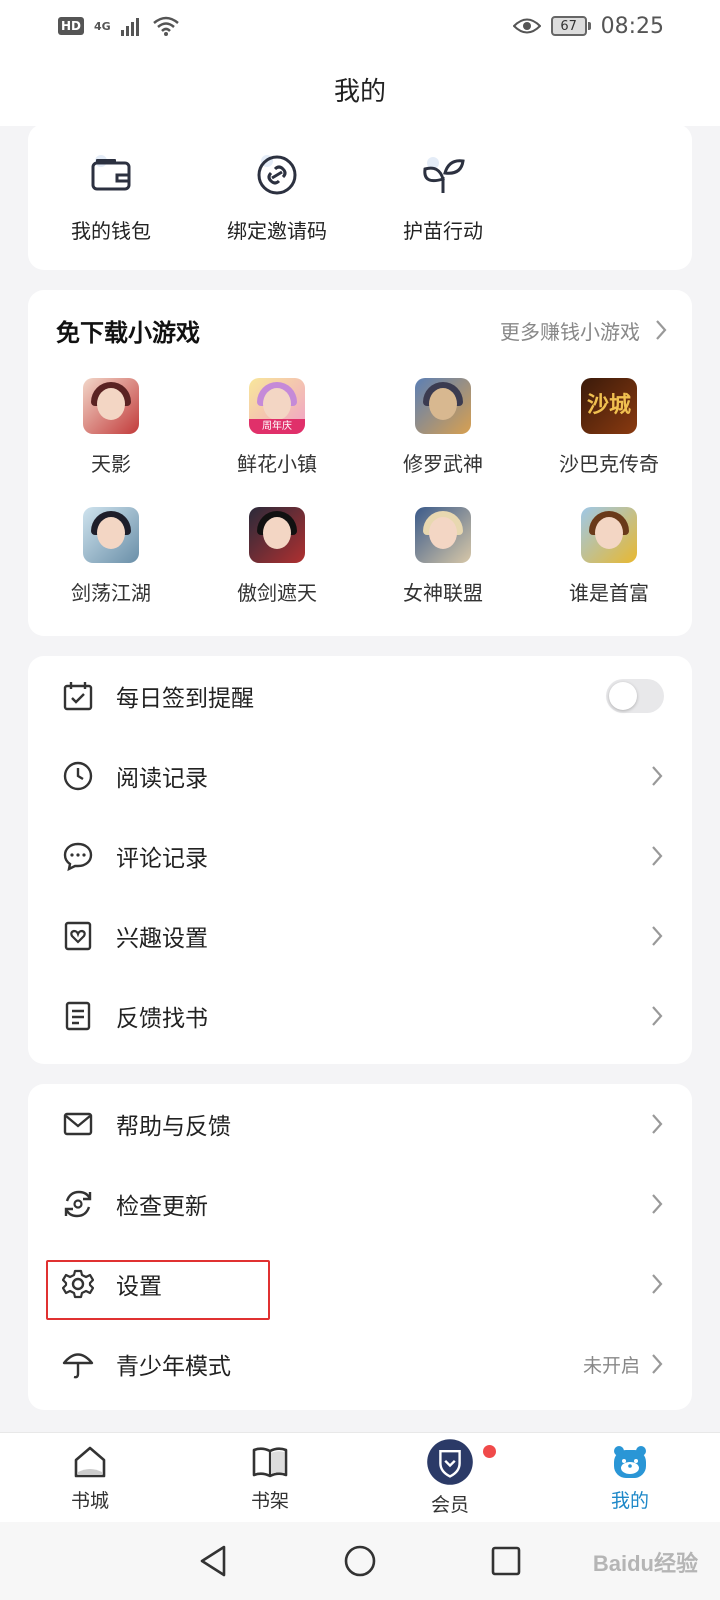 The image size is (720, 1600). What do you see at coordinates (214, 1561) in the screenshot?
I see `back-triangle-icon` at bounding box center [214, 1561].